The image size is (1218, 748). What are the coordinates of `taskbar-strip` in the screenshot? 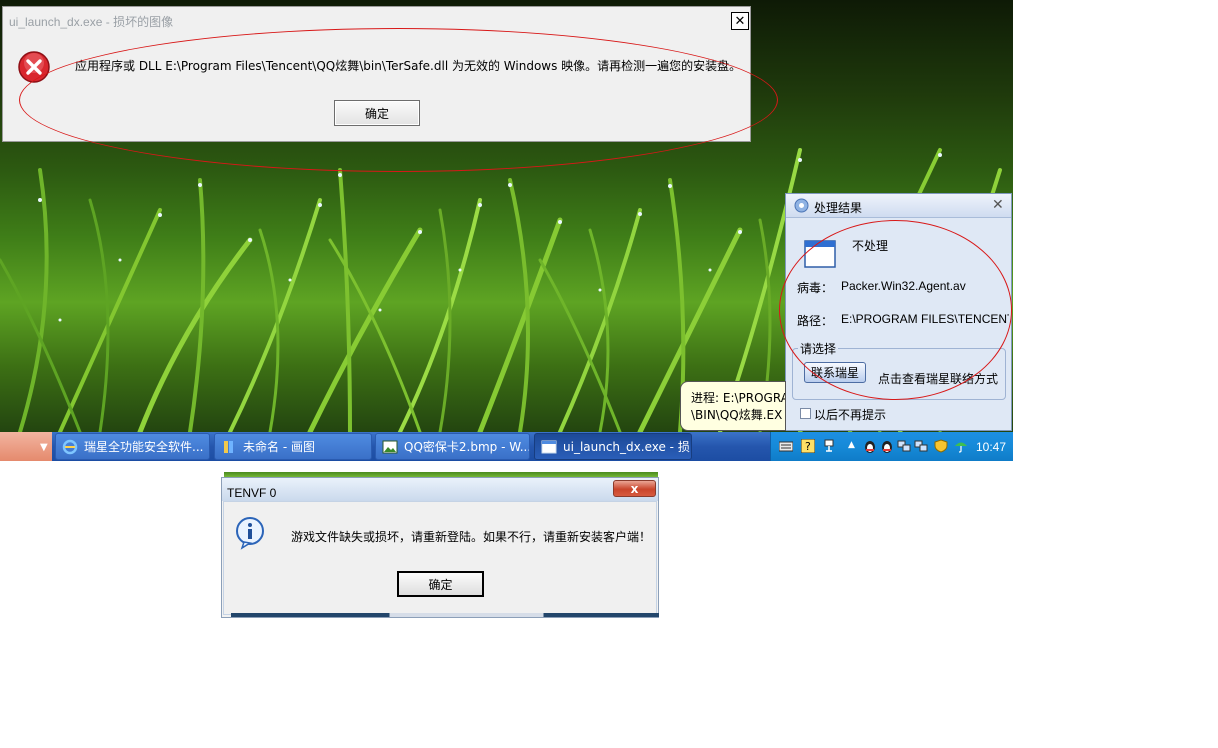 It's located at (445, 615).